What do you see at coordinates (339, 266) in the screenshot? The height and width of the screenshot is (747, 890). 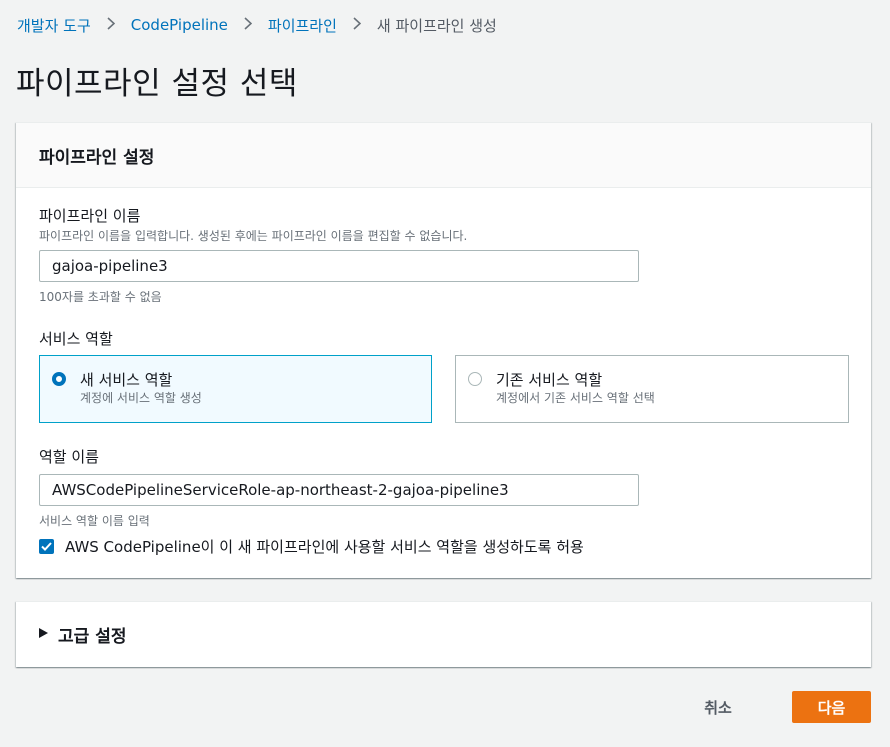 I see `pipeline-name-input` at bounding box center [339, 266].